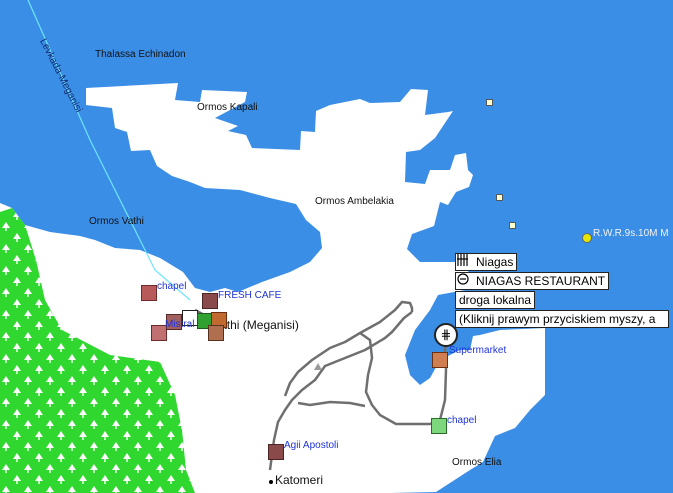  What do you see at coordinates (465, 261) in the screenshot?
I see `restaurant-fork-knife-icon` at bounding box center [465, 261].